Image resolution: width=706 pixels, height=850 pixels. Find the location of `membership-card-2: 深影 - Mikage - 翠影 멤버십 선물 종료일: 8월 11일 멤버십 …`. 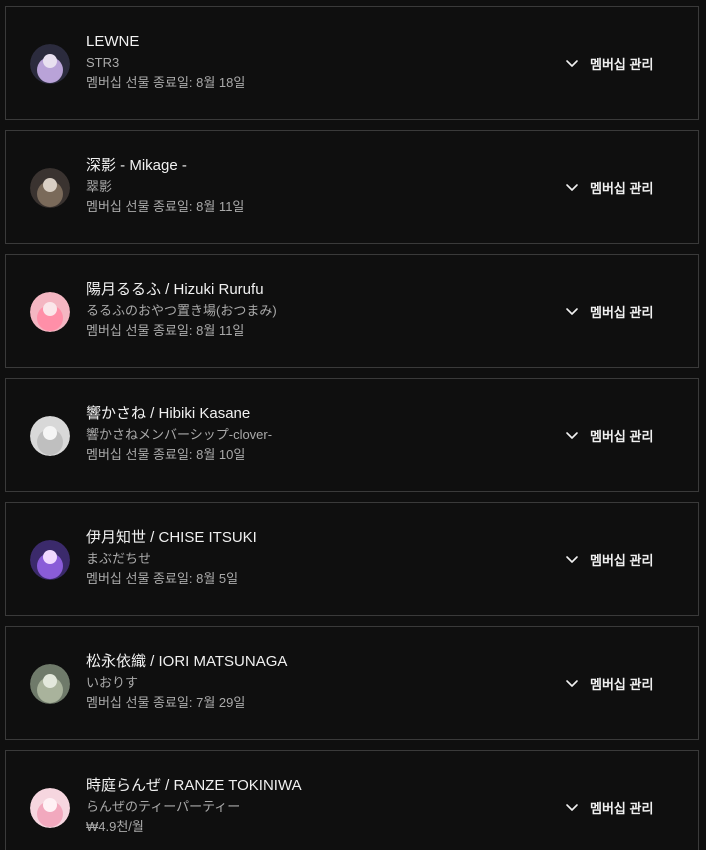

membership-card-2: 深影 - Mikage - 翠影 멤버십 선물 종료일: 8월 11일 멤버십 … is located at coordinates (352, 187).